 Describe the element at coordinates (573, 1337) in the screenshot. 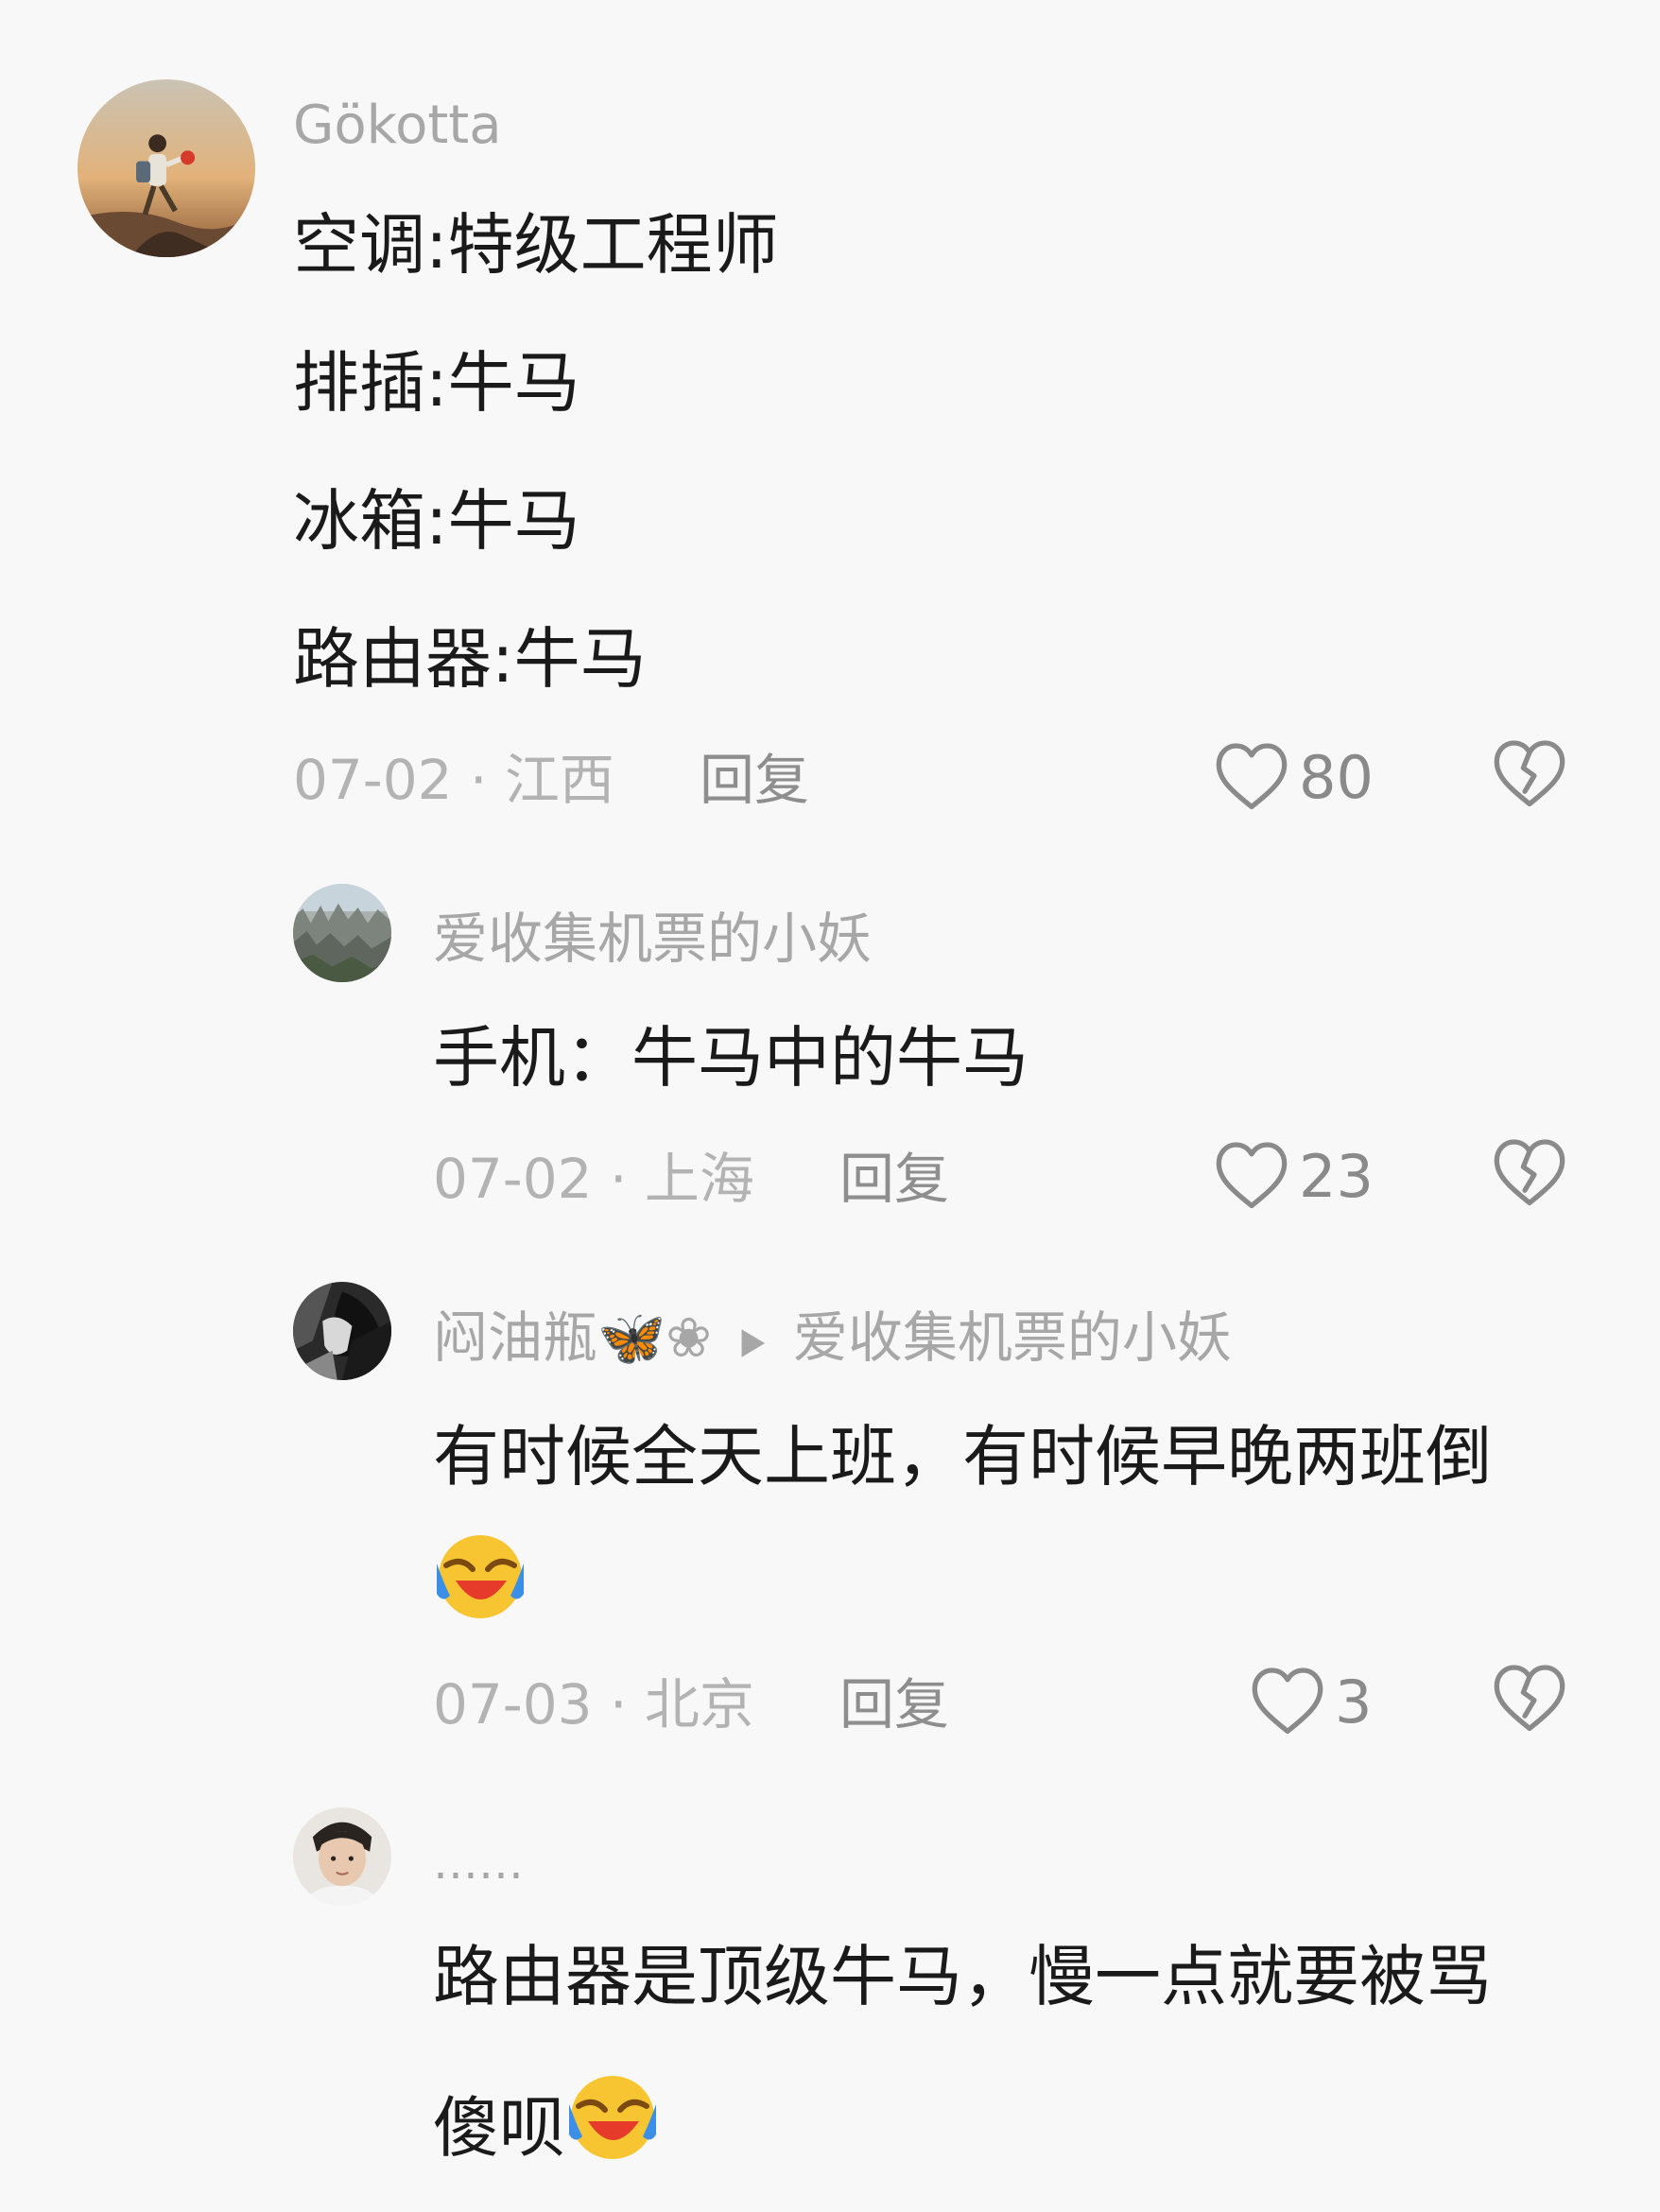

I see `username-text: 闷油瓶🦋❀` at that location.